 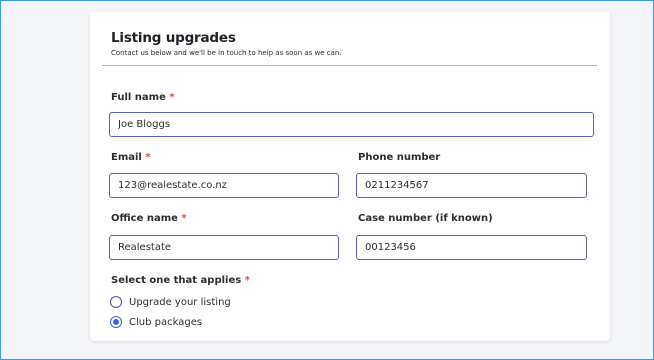 I want to click on full-name-label-text: Full name, so click(x=138, y=97).